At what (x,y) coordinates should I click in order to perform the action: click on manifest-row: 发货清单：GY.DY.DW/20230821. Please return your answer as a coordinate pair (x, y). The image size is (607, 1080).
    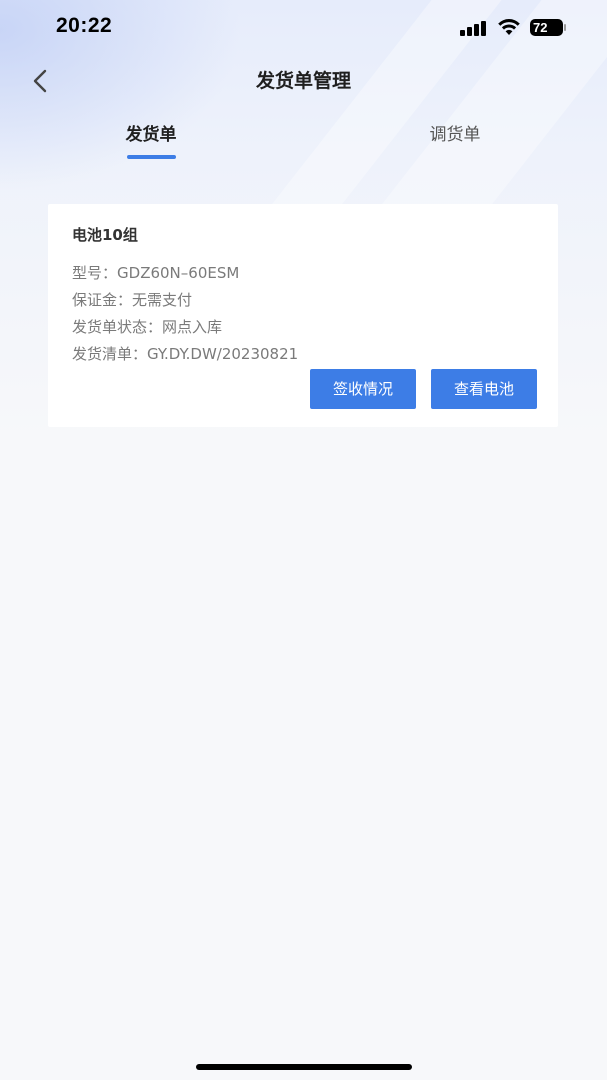
    Looking at the image, I should click on (185, 353).